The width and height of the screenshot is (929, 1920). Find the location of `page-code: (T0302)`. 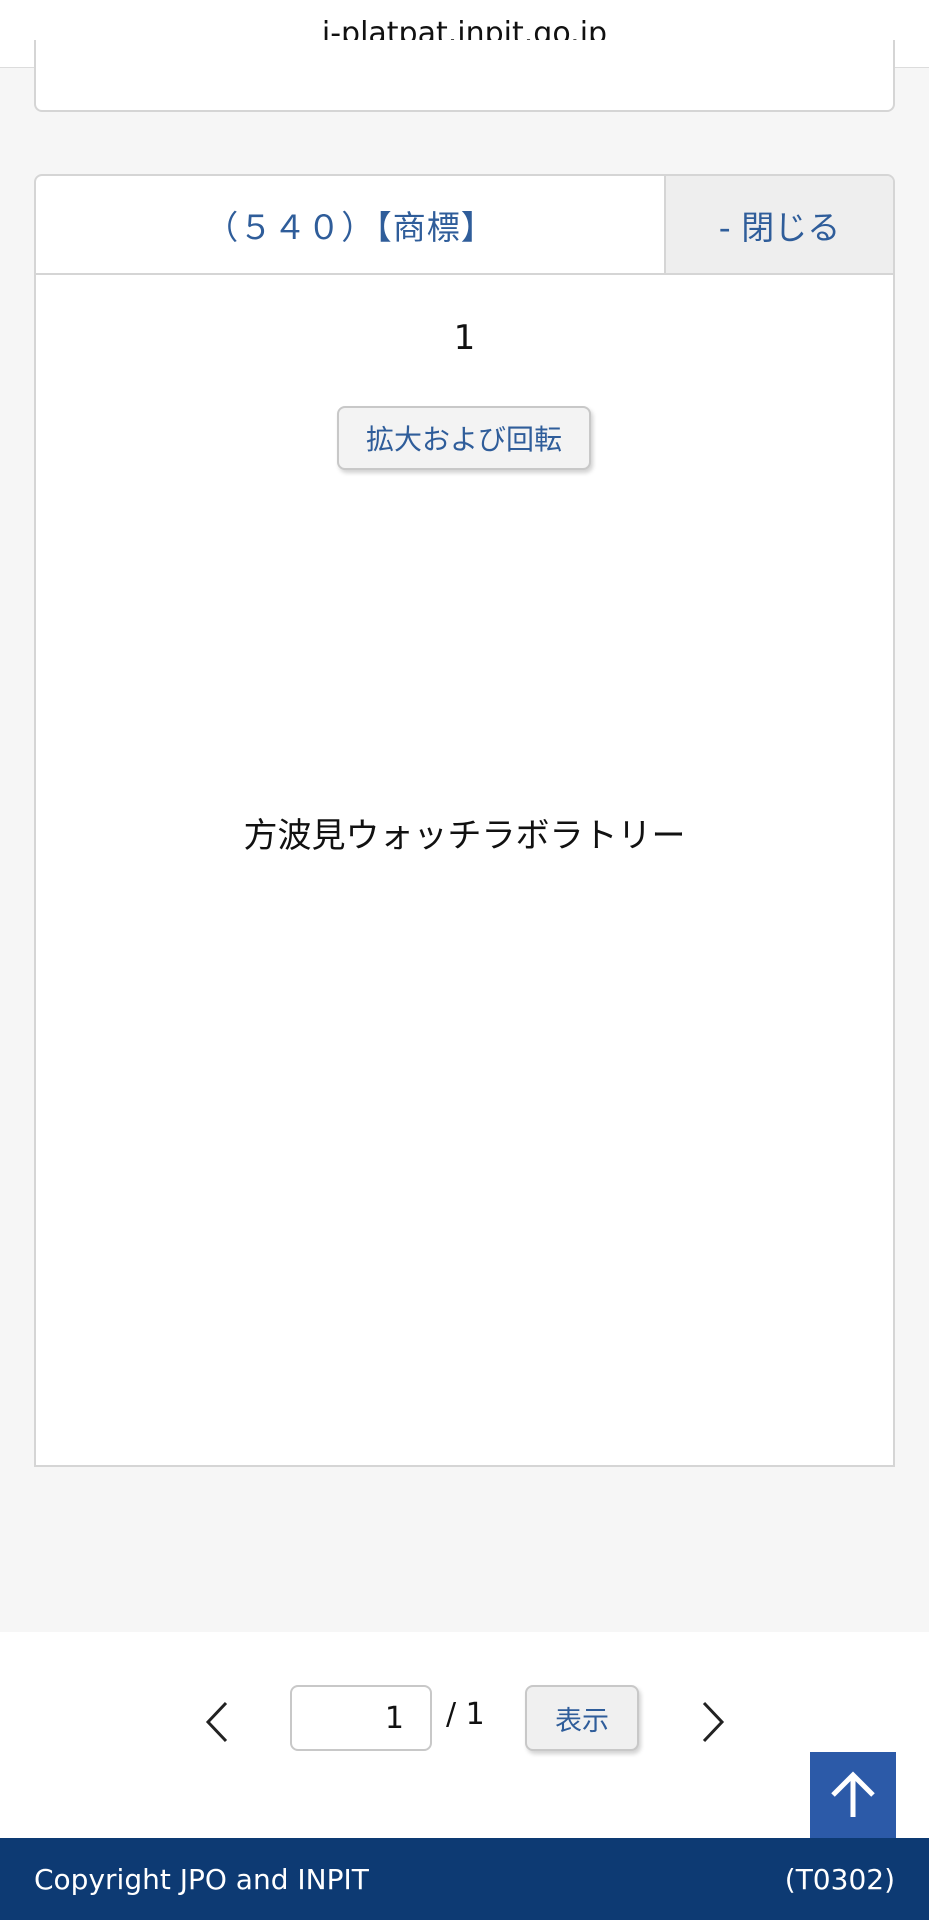

page-code: (T0302) is located at coordinates (839, 1879).